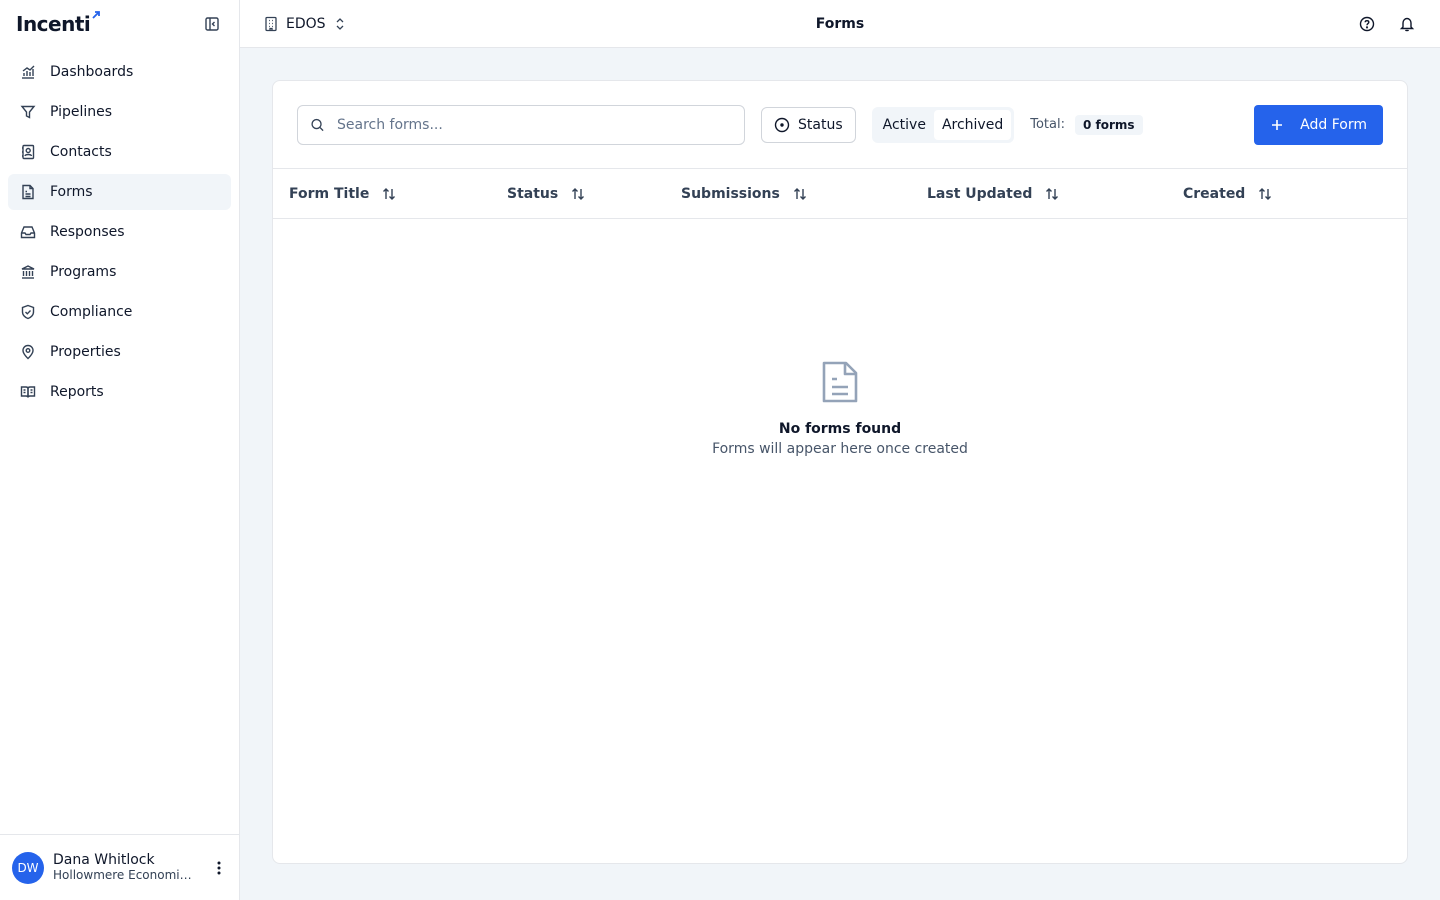 The height and width of the screenshot is (900, 1440). Describe the element at coordinates (28, 152) in the screenshot. I see `contact-book-icon` at that location.